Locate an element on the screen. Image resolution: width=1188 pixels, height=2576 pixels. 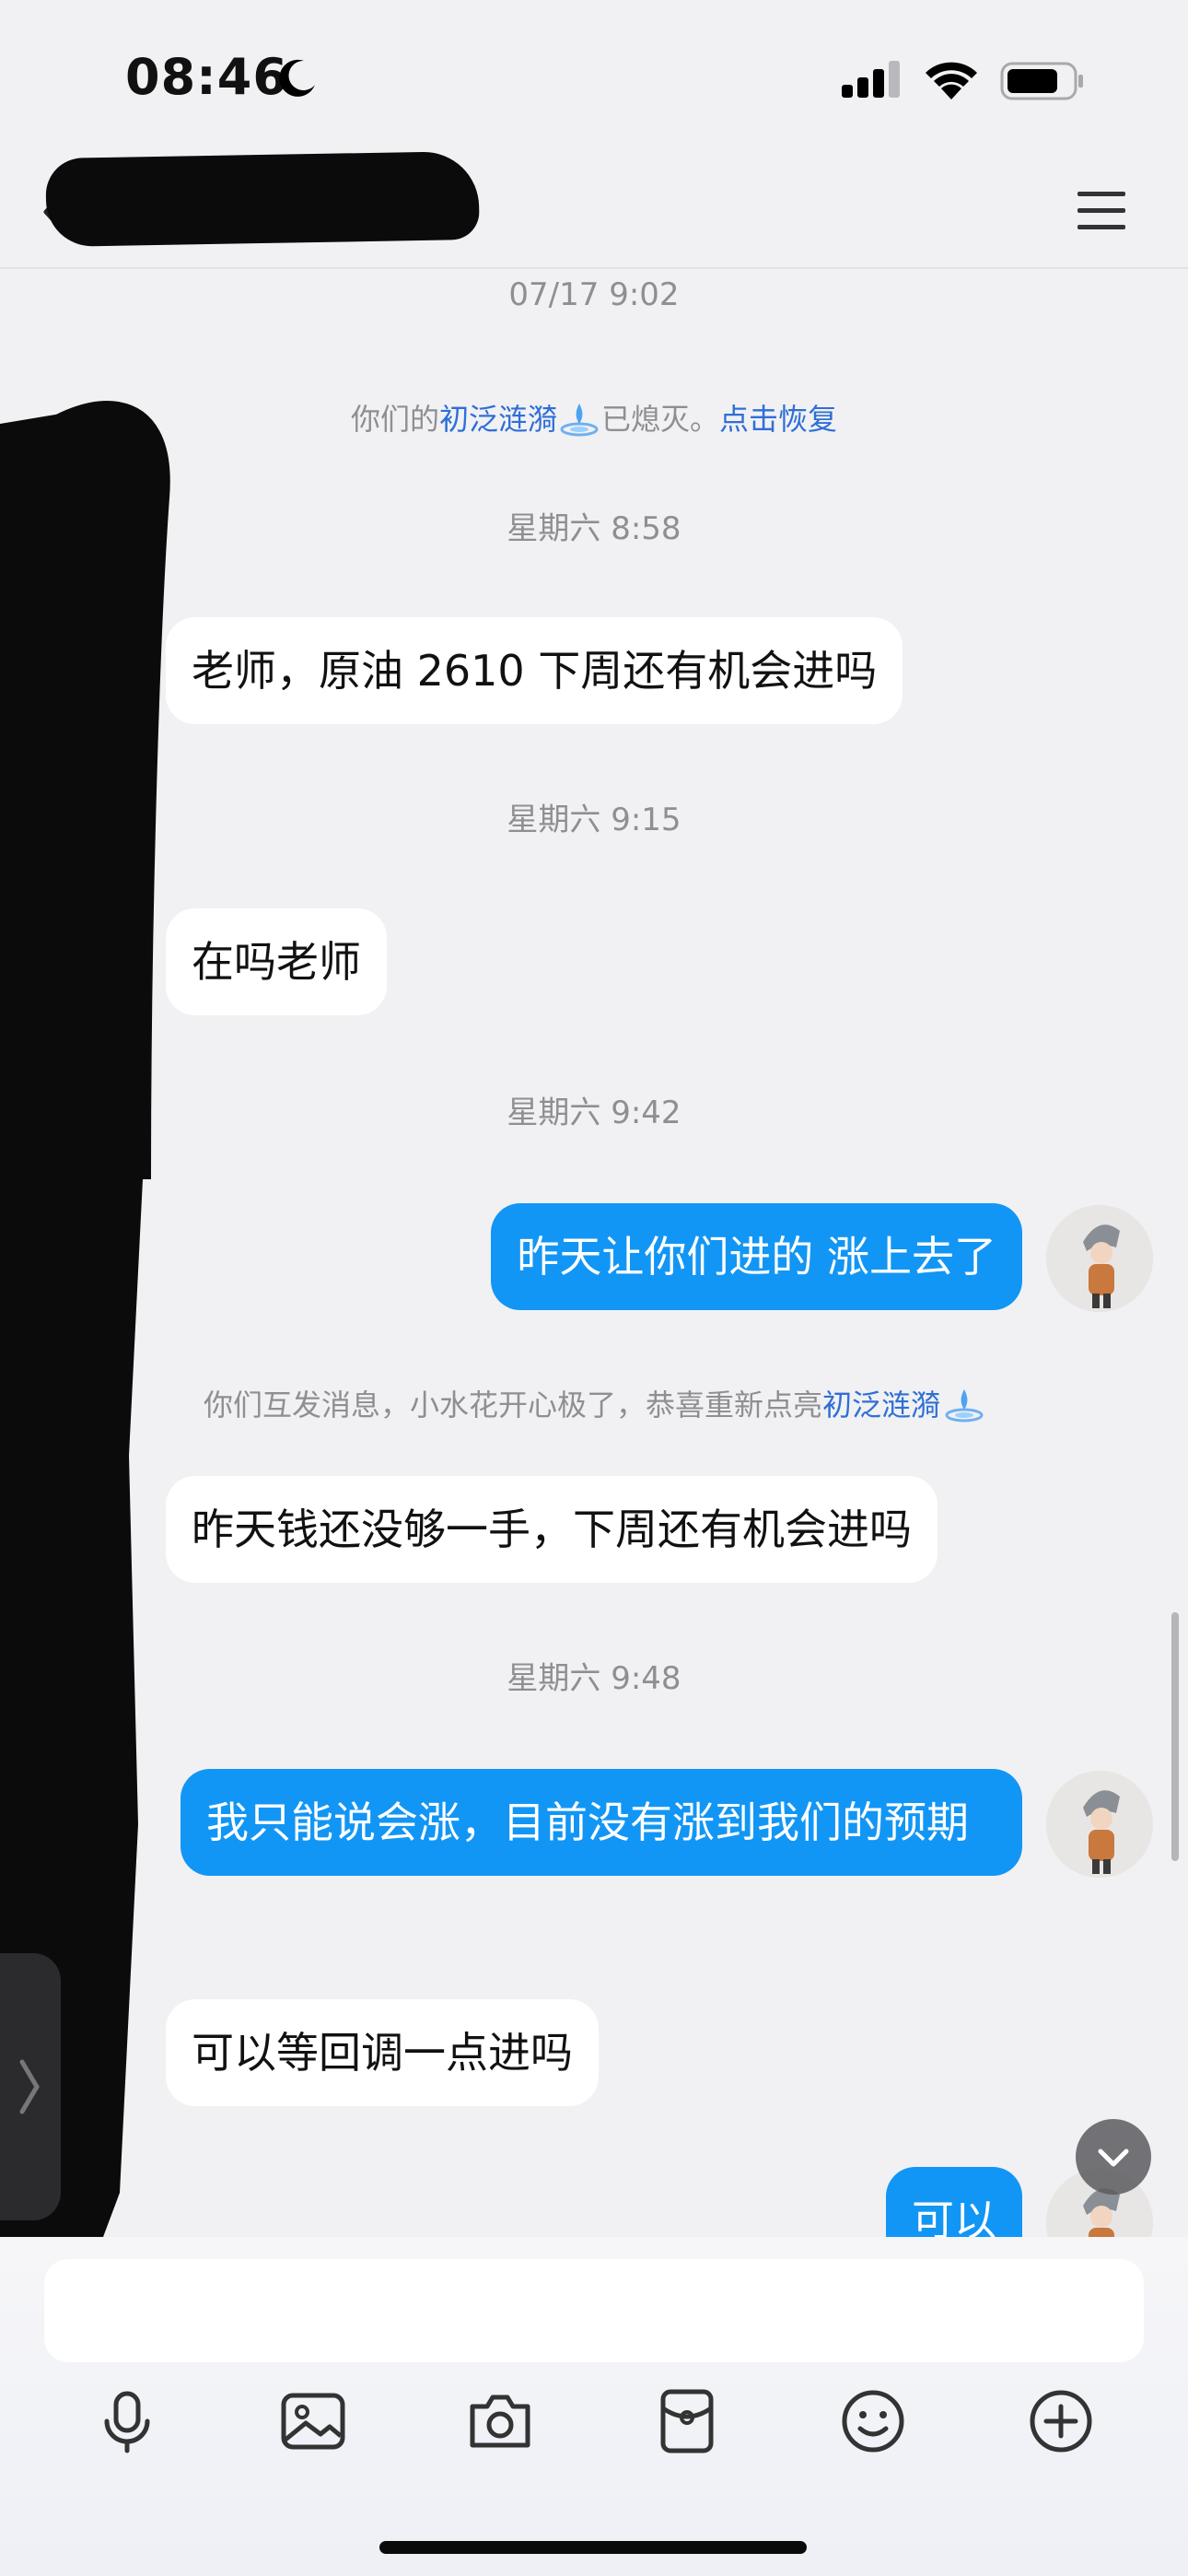
composer is located at coordinates (594, 2406).